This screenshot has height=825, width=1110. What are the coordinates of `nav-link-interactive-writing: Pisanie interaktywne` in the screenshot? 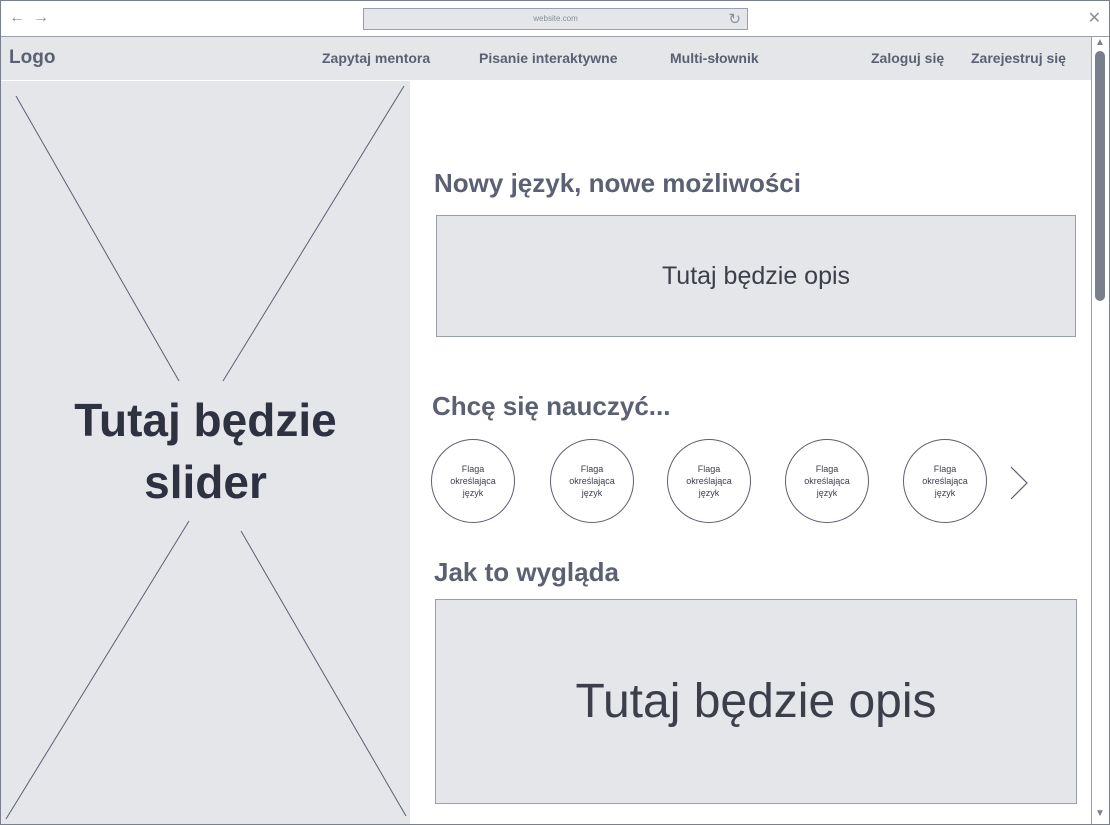 It's located at (548, 58).